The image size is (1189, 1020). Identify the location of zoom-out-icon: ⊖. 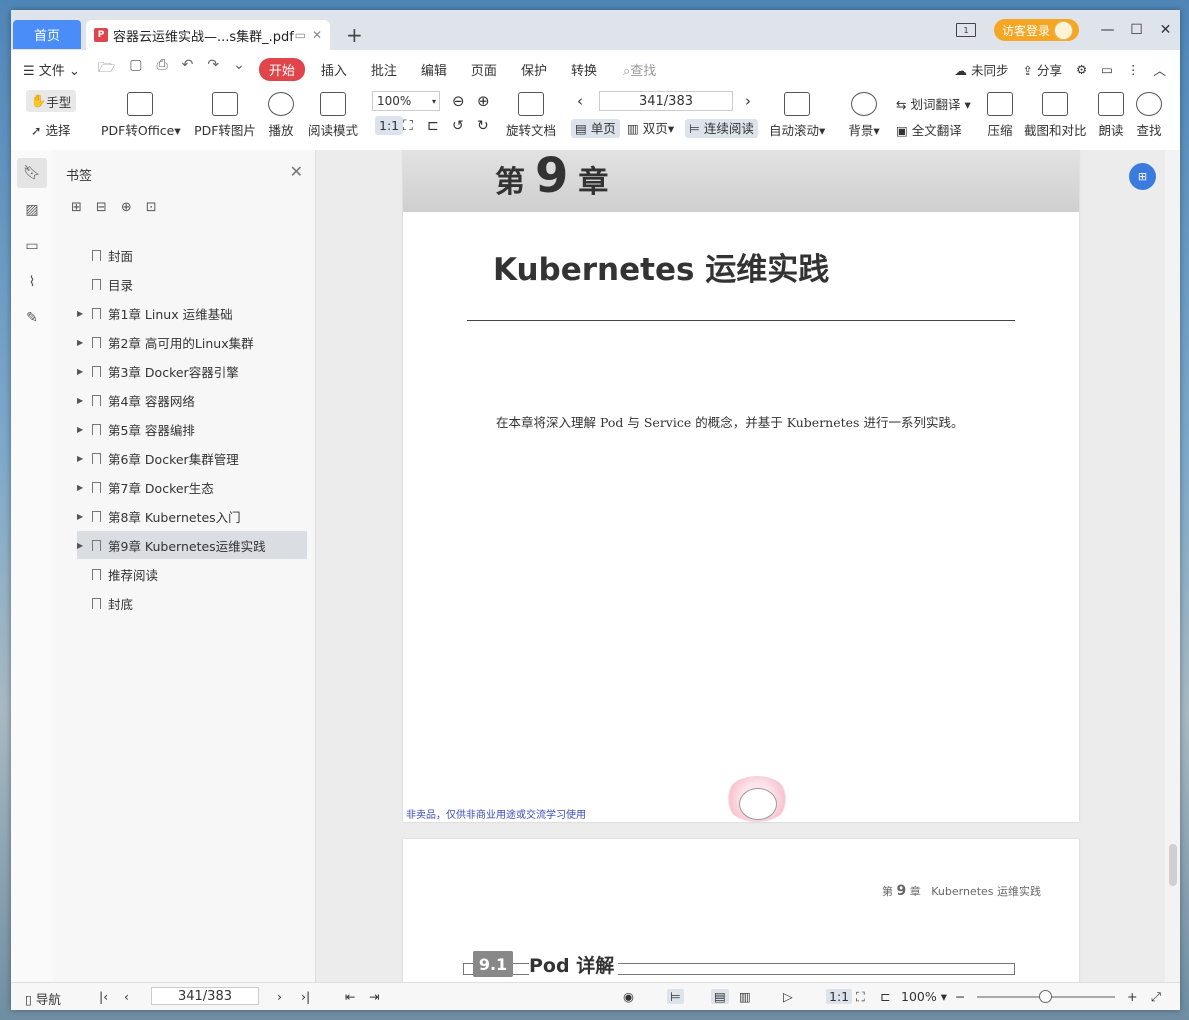
(458, 101).